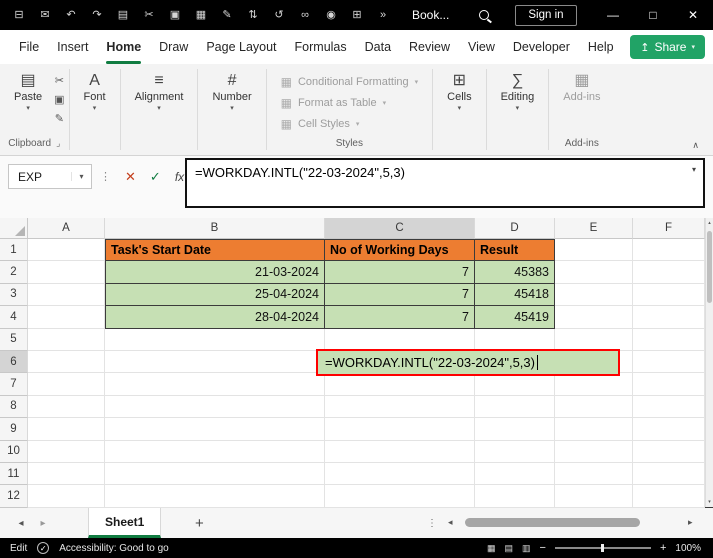  What do you see at coordinates (215, 451) in the screenshot?
I see `cell-B10` at bounding box center [215, 451].